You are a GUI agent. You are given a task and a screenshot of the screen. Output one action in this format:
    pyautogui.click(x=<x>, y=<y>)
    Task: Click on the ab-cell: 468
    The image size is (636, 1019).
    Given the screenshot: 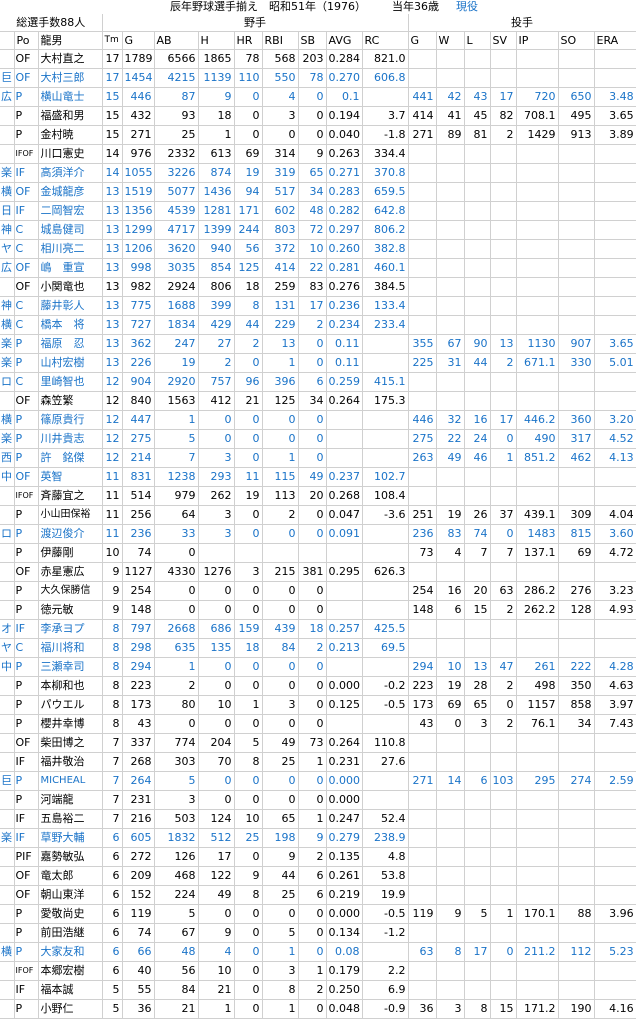 What is the action you would take?
    pyautogui.click(x=176, y=876)
    